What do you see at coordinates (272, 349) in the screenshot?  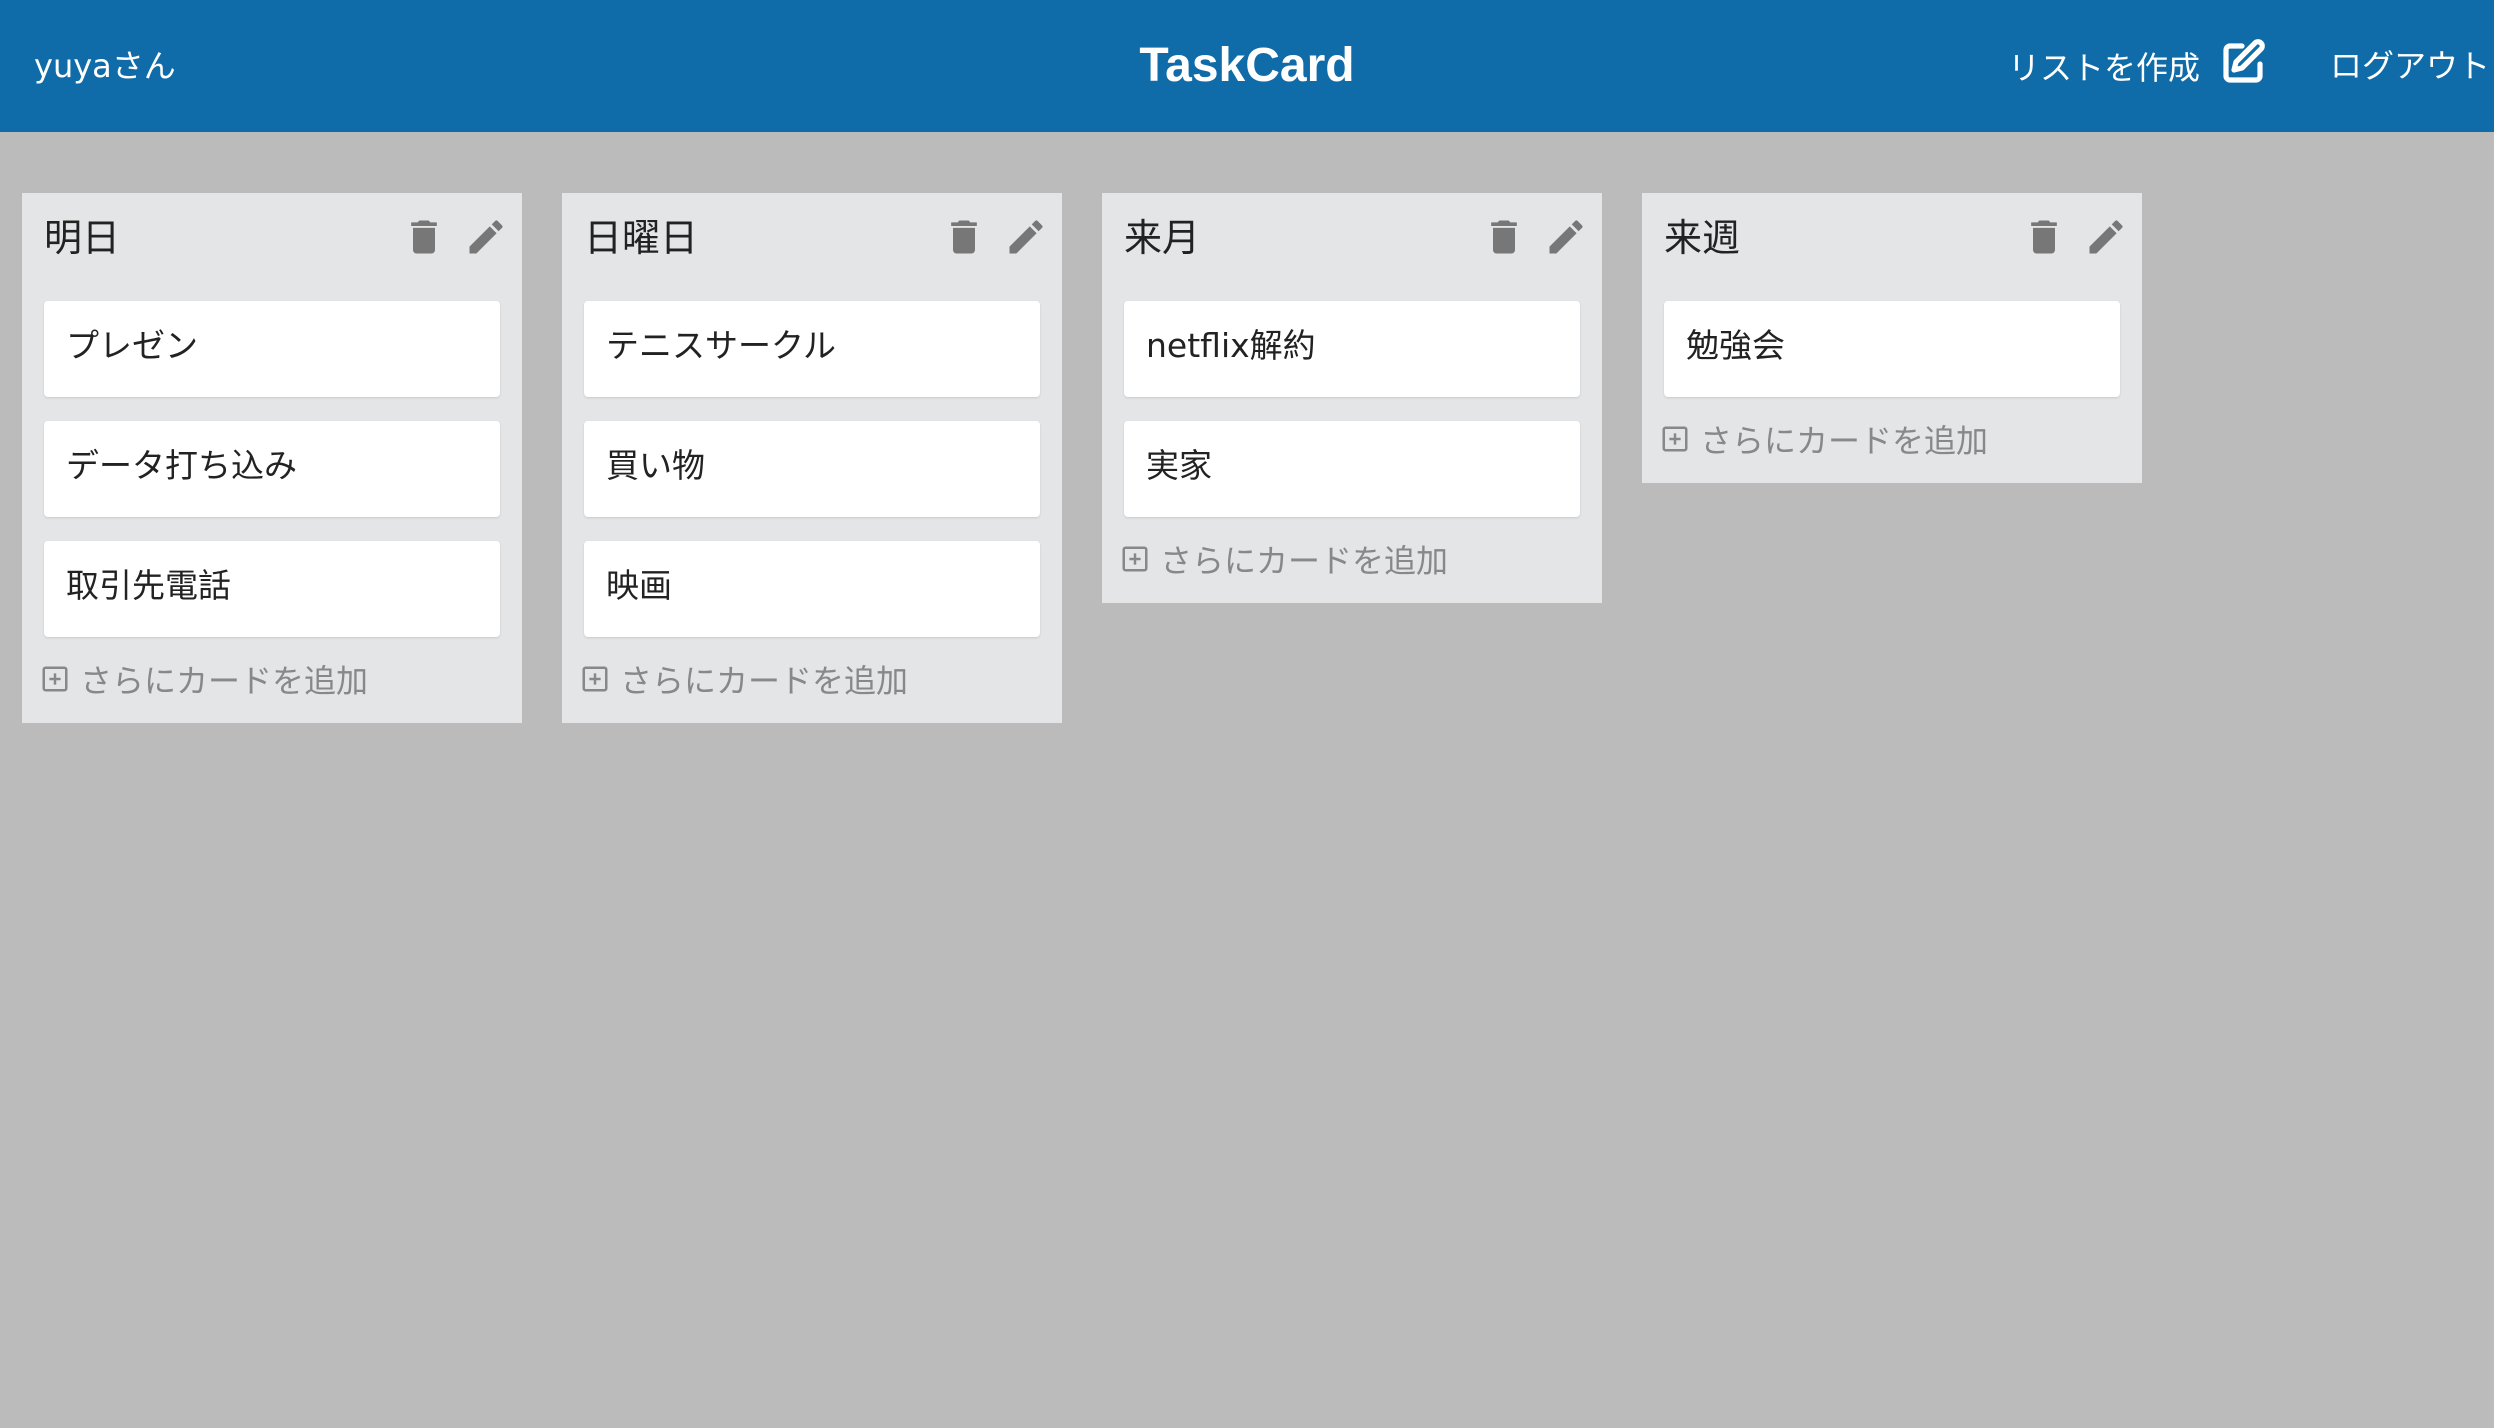 I see `task-card: プレゼン` at bounding box center [272, 349].